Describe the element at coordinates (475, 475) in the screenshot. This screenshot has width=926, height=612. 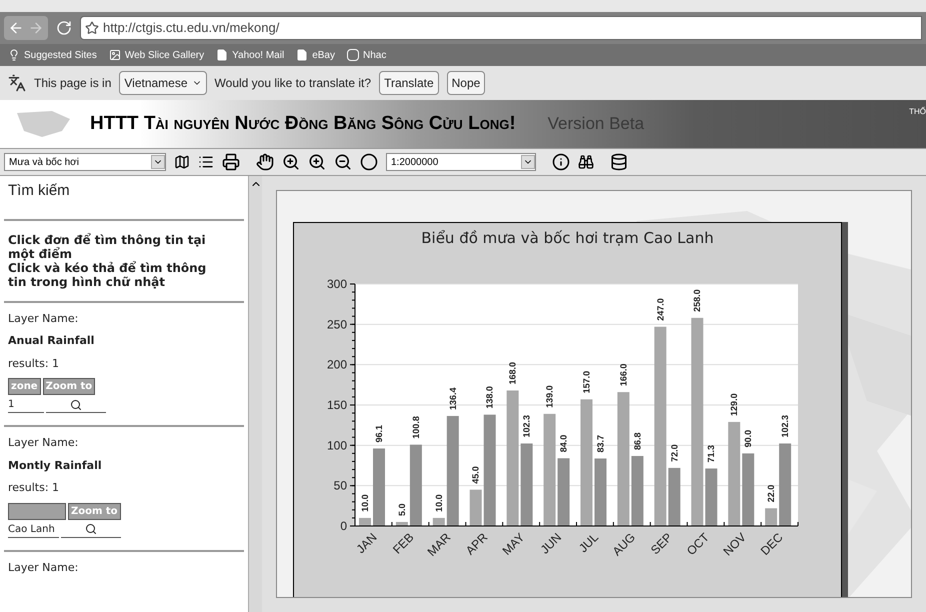
I see `data-label: 45.0` at that location.